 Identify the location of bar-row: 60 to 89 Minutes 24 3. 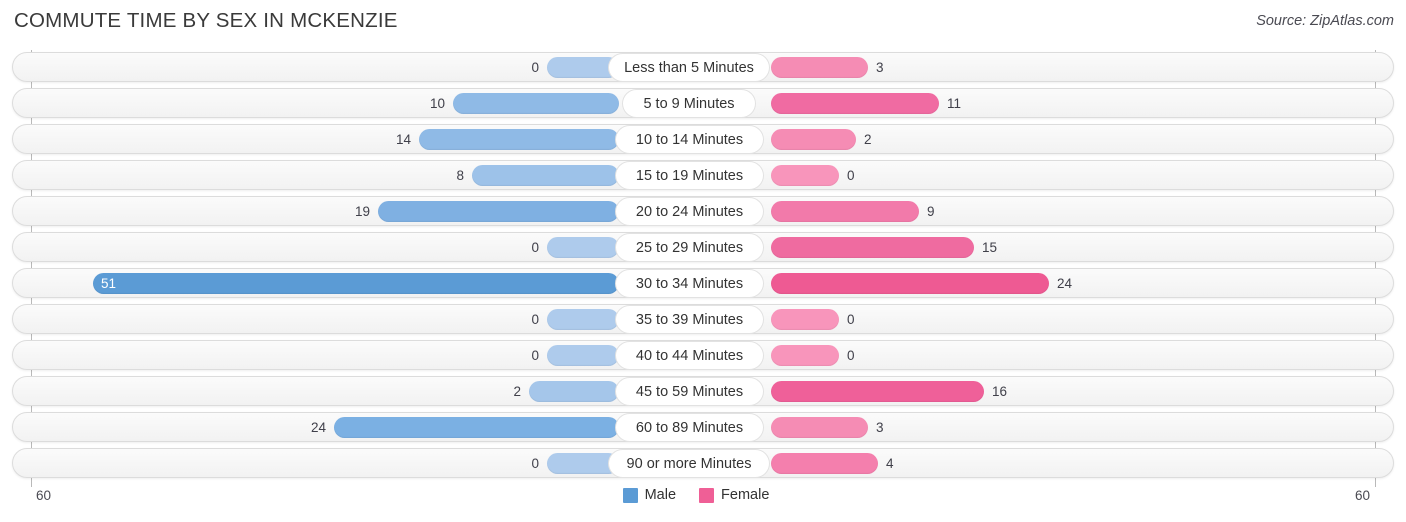
(703, 427).